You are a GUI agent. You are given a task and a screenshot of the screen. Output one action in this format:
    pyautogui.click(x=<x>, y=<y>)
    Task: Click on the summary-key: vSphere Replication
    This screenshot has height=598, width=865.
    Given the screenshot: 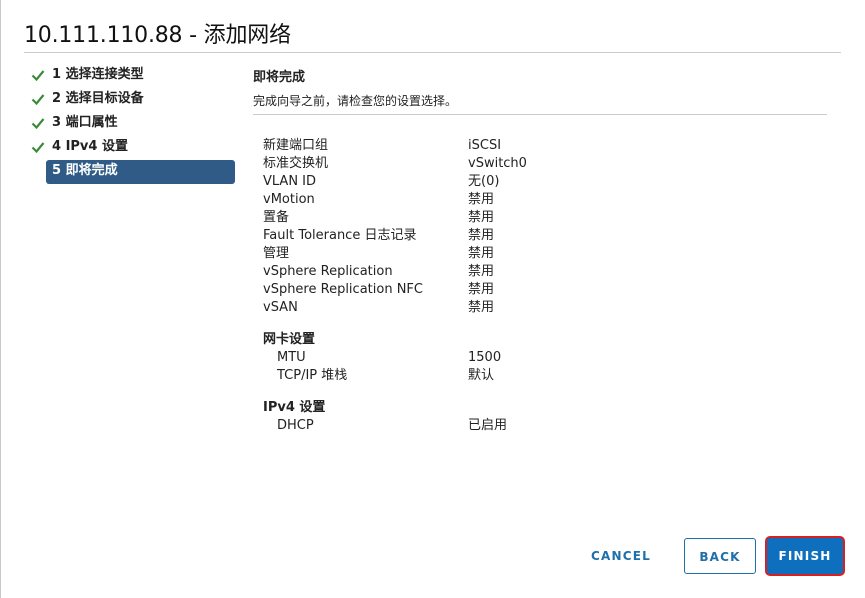 What is the action you would take?
    pyautogui.click(x=328, y=271)
    